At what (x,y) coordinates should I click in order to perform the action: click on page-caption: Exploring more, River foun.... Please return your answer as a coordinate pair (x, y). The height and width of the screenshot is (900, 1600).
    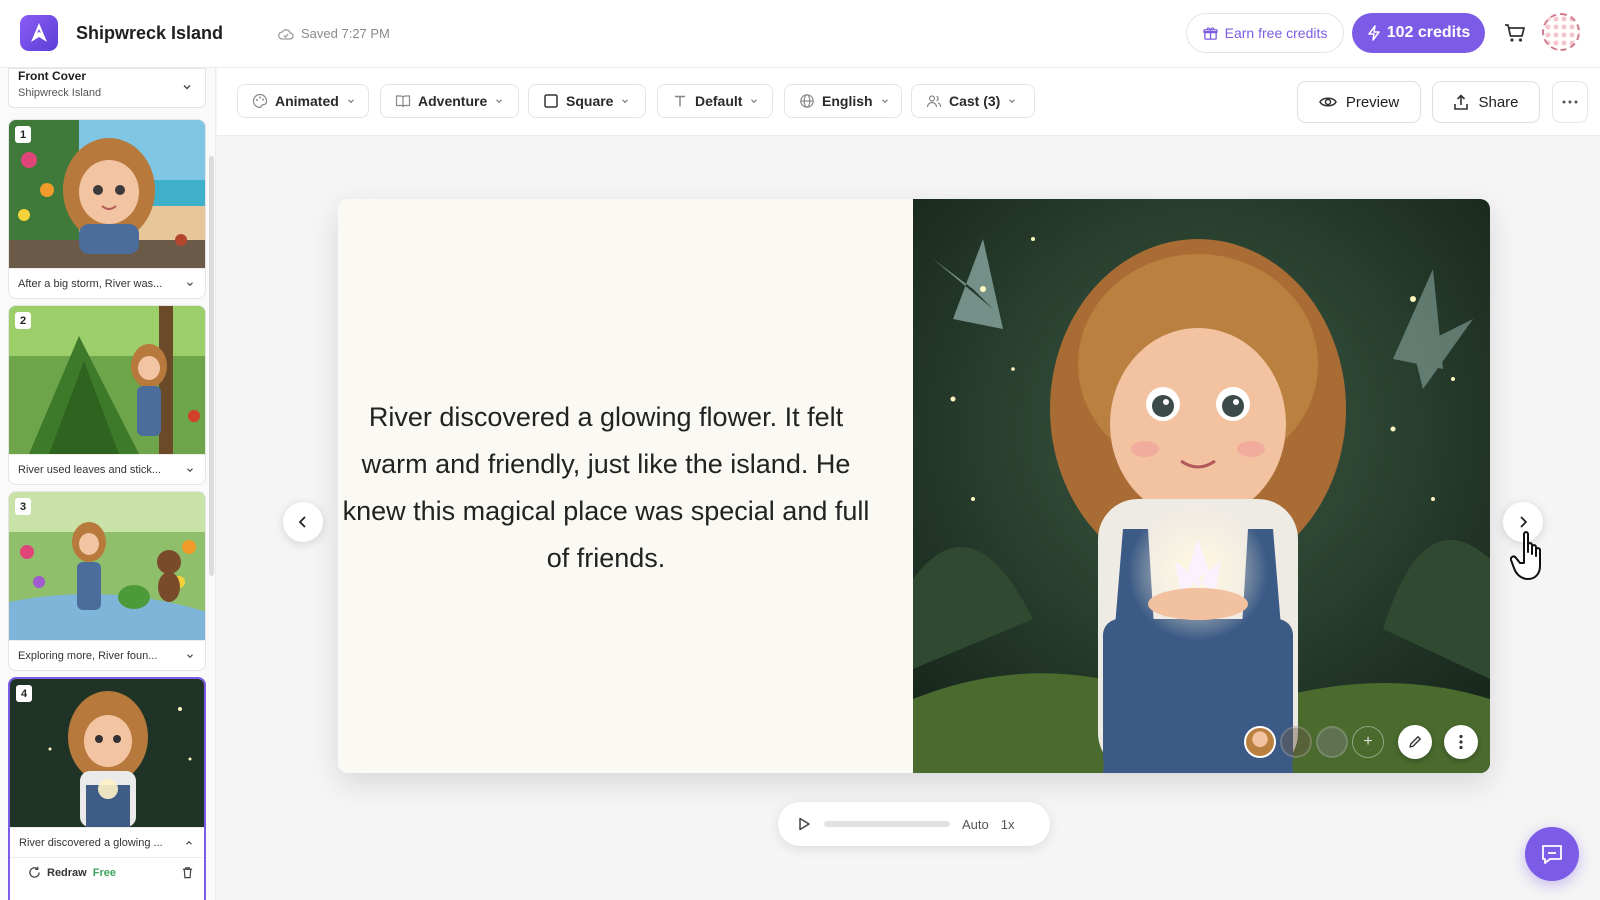
    Looking at the image, I should click on (107, 655).